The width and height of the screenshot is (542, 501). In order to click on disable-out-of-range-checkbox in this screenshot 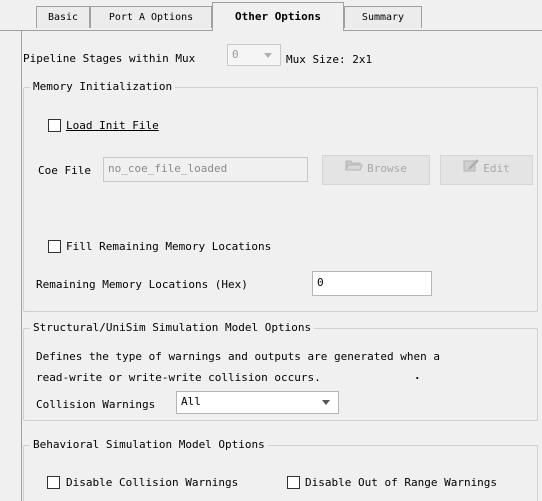, I will do `click(293, 482)`.